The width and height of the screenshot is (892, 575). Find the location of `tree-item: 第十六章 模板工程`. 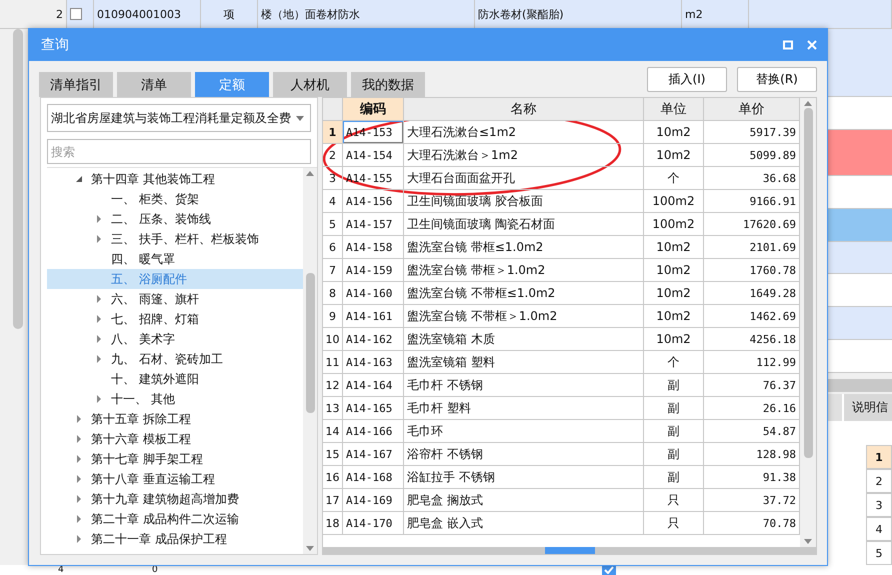

tree-item: 第十六章 模板工程 is located at coordinates (175, 439).